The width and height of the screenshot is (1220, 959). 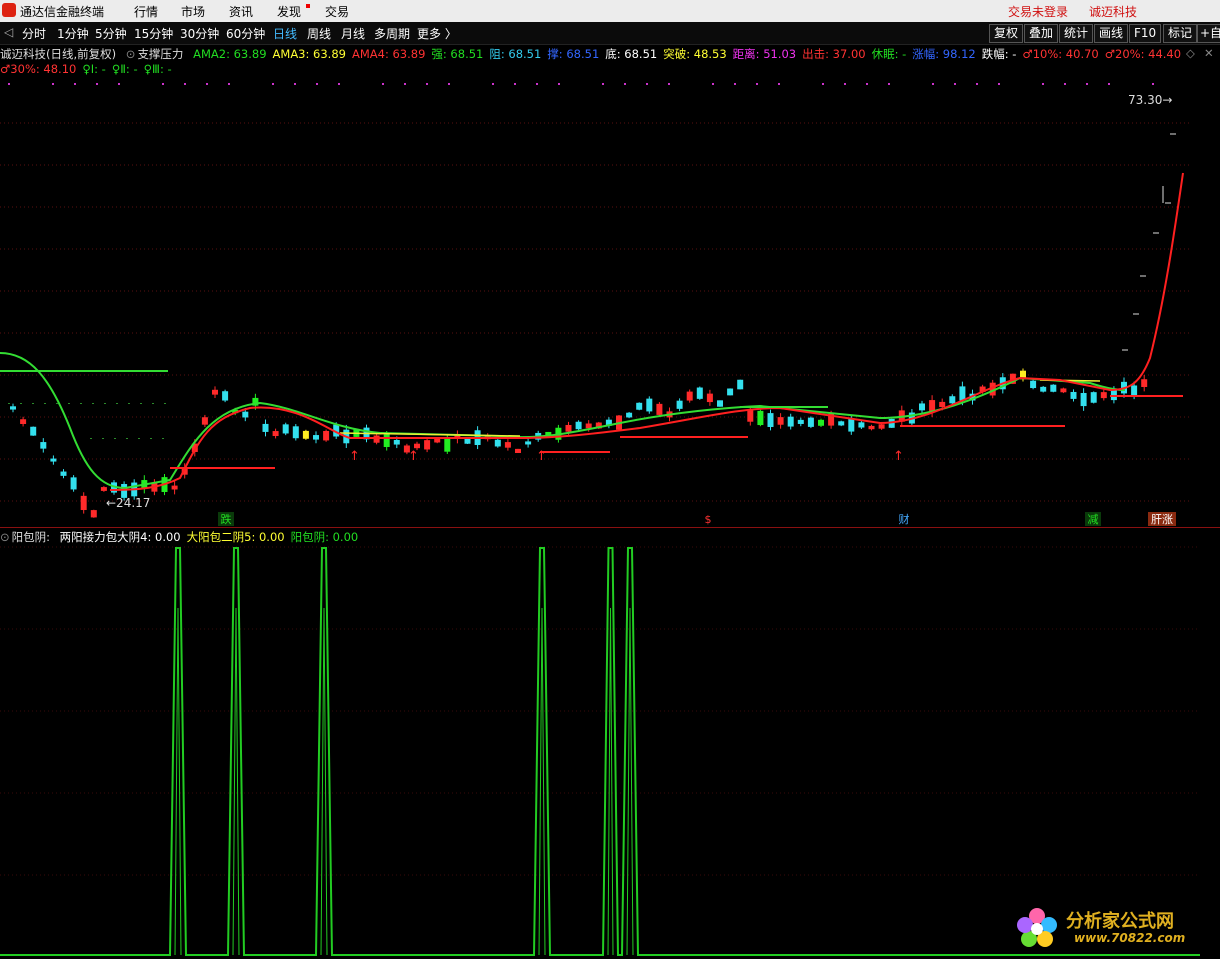 I want to click on indicator-value-2-1: ♀Ⅰ: -, so click(x=94, y=69).